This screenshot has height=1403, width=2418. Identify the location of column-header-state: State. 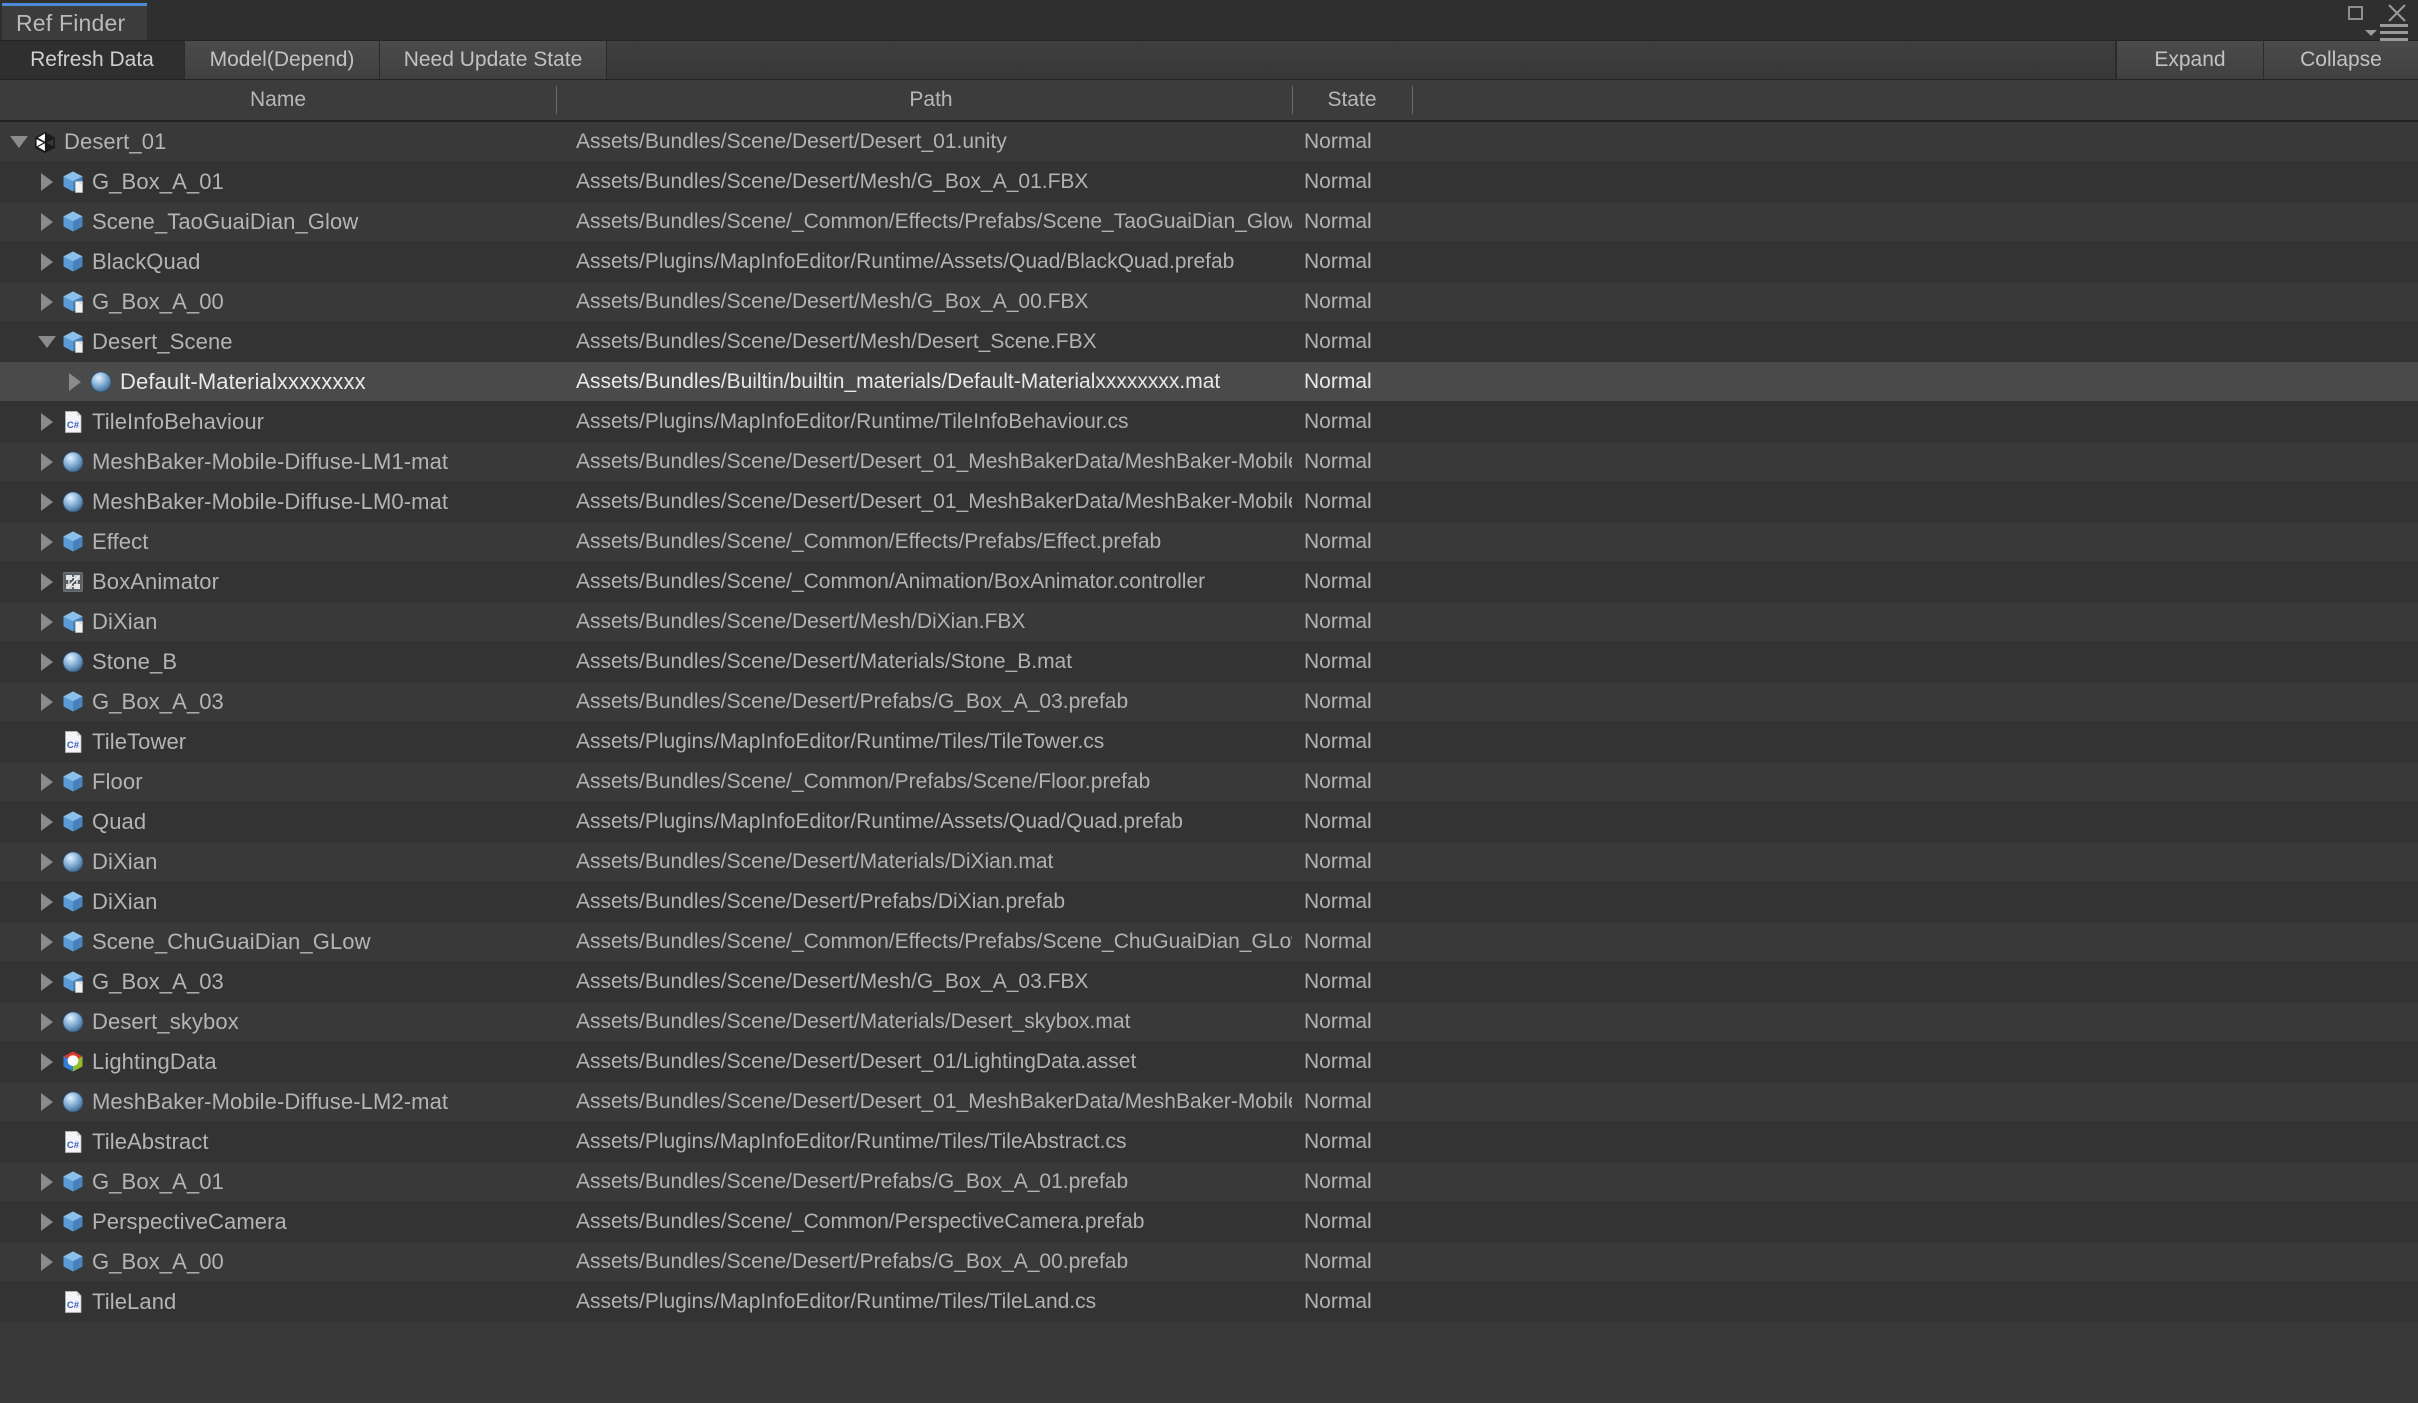
(1352, 100).